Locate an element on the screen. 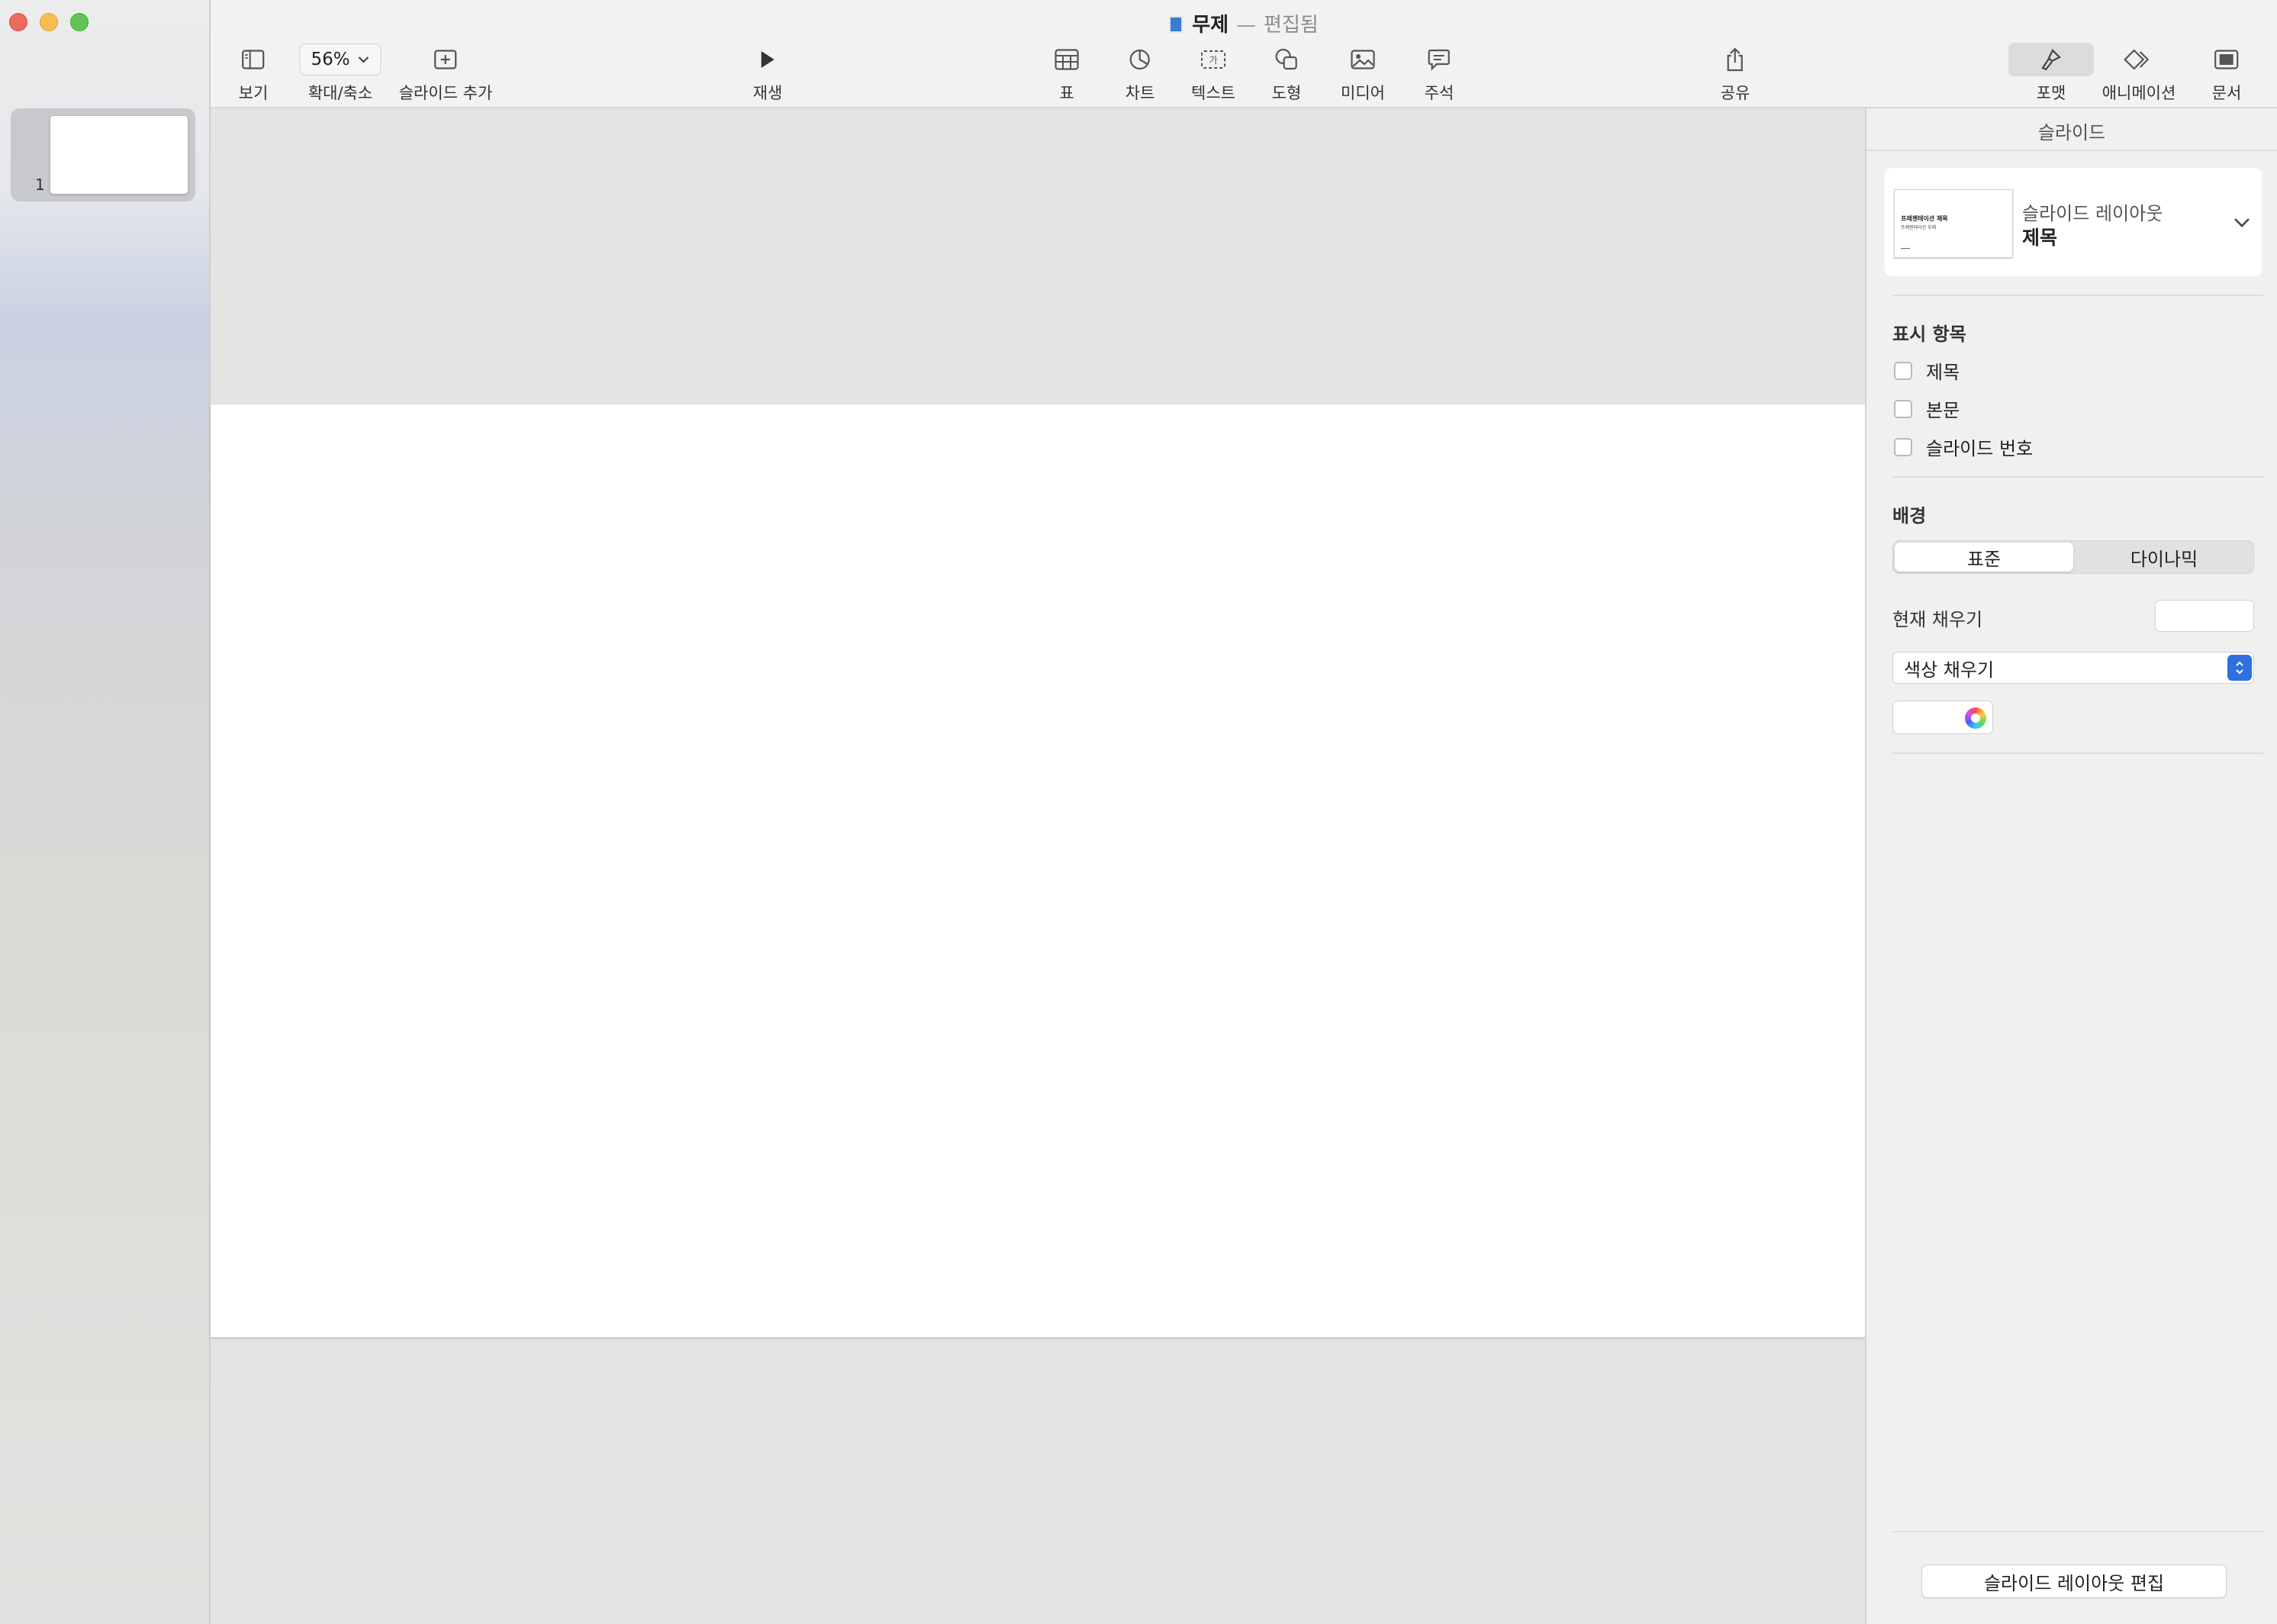  document-icon is located at coordinates (2227, 59).